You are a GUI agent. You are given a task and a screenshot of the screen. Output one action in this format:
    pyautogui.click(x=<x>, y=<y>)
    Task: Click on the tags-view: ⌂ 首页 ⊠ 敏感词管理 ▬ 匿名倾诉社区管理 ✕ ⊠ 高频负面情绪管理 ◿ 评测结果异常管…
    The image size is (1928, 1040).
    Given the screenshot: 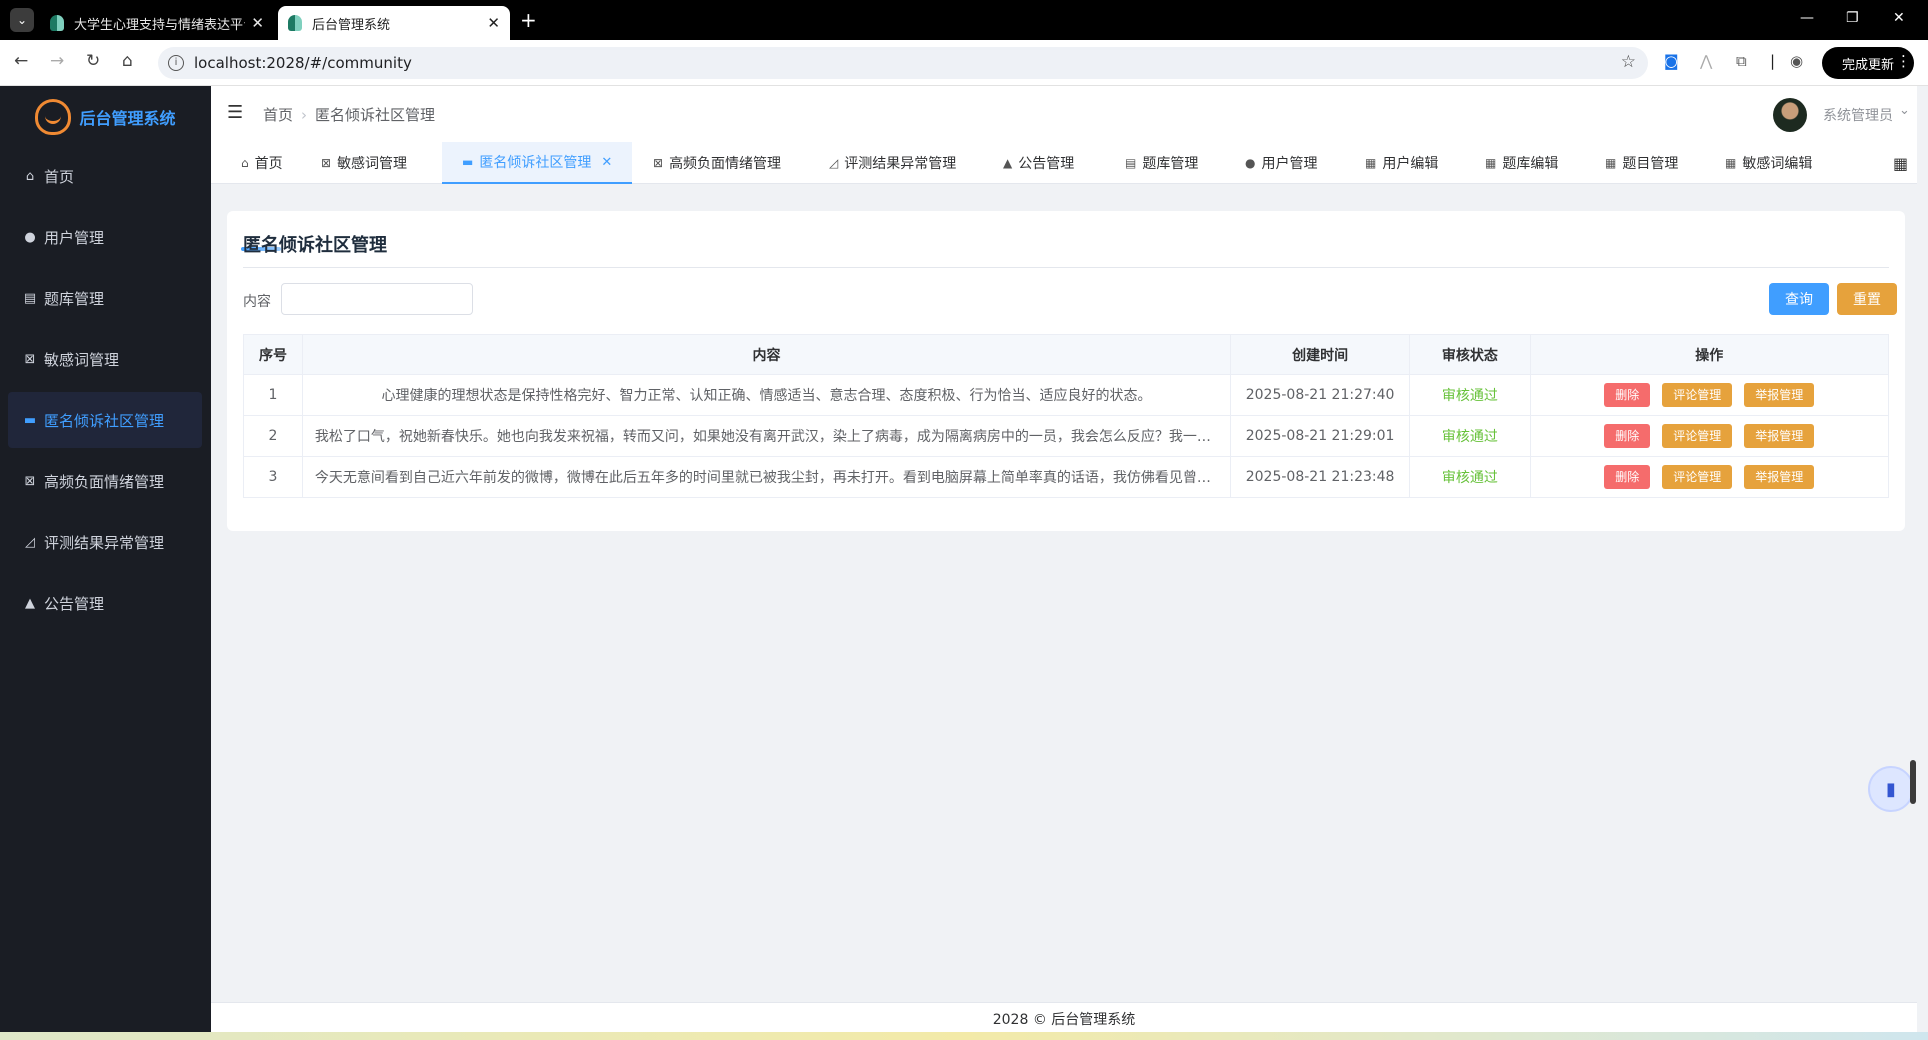 What is the action you would take?
    pyautogui.click(x=1064, y=163)
    